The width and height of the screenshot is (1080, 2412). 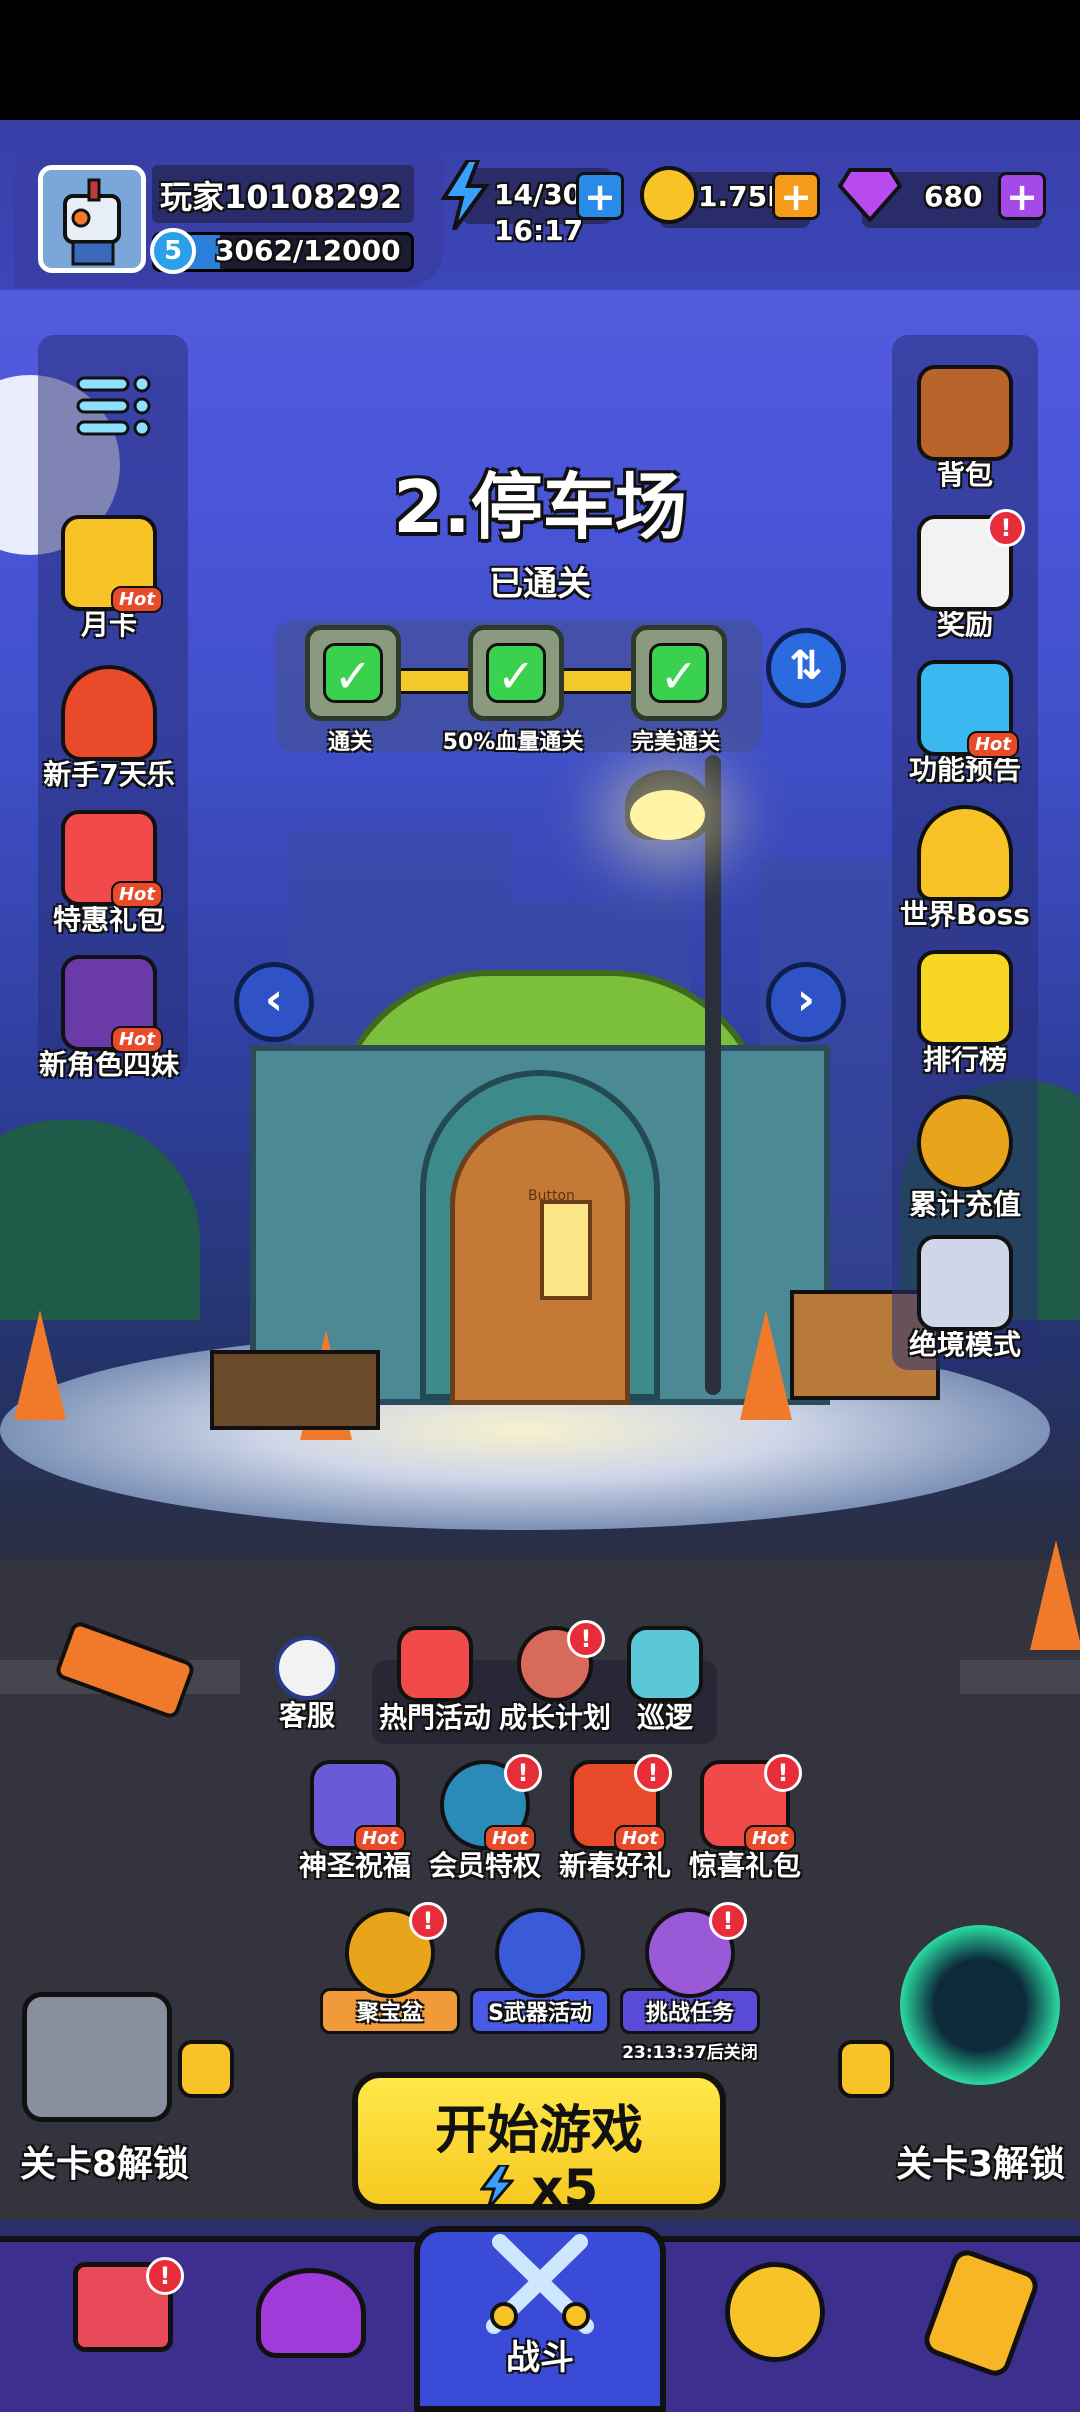 What do you see at coordinates (870, 196) in the screenshot?
I see `gem-icon` at bounding box center [870, 196].